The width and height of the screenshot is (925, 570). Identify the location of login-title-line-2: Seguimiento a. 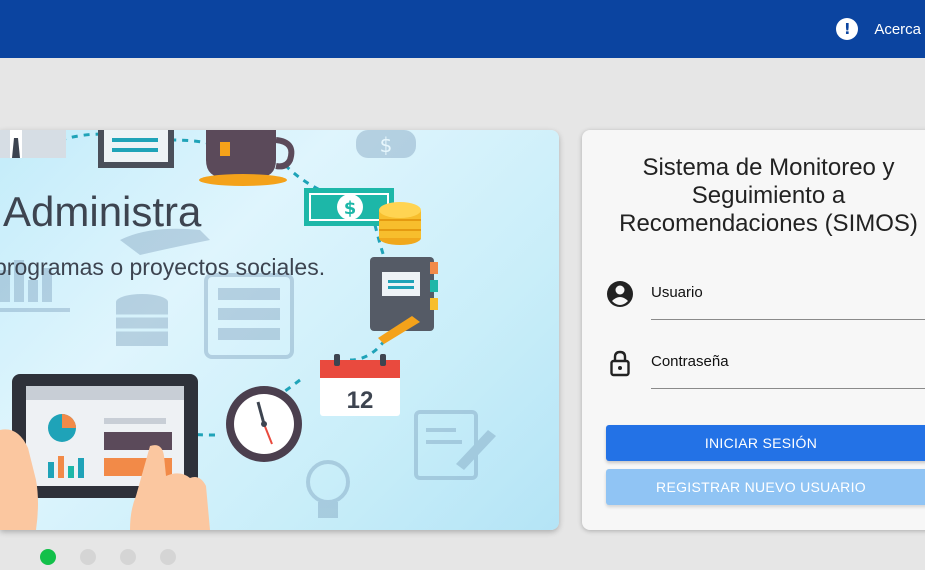
(768, 195).